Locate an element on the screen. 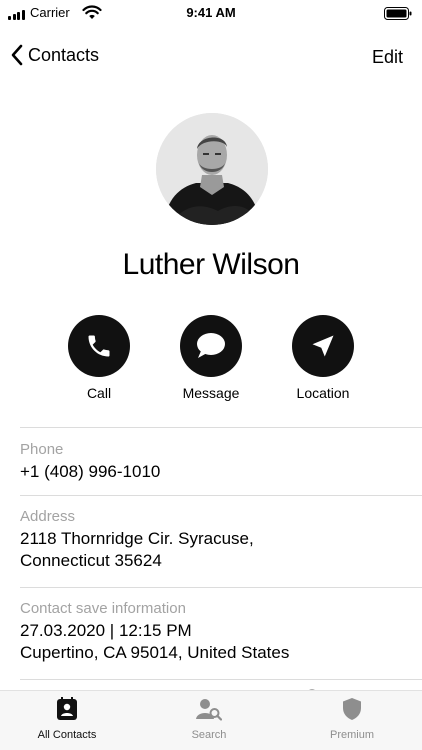 The height and width of the screenshot is (750, 422). call-button: Call is located at coordinates (99, 358).